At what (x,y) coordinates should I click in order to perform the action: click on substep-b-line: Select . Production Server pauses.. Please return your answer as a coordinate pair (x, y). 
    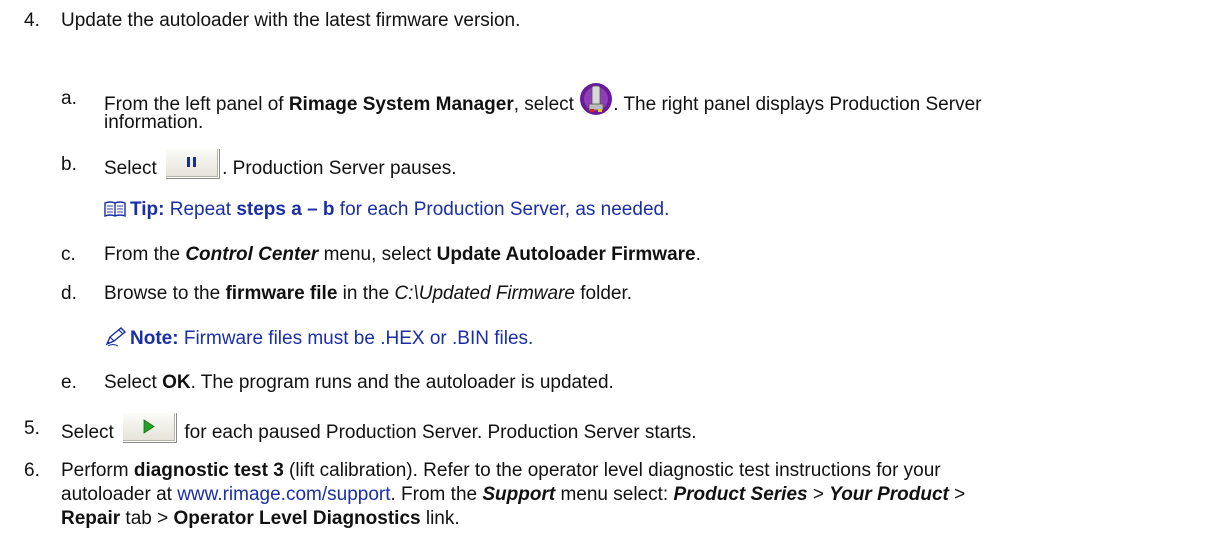
    Looking at the image, I should click on (280, 166).